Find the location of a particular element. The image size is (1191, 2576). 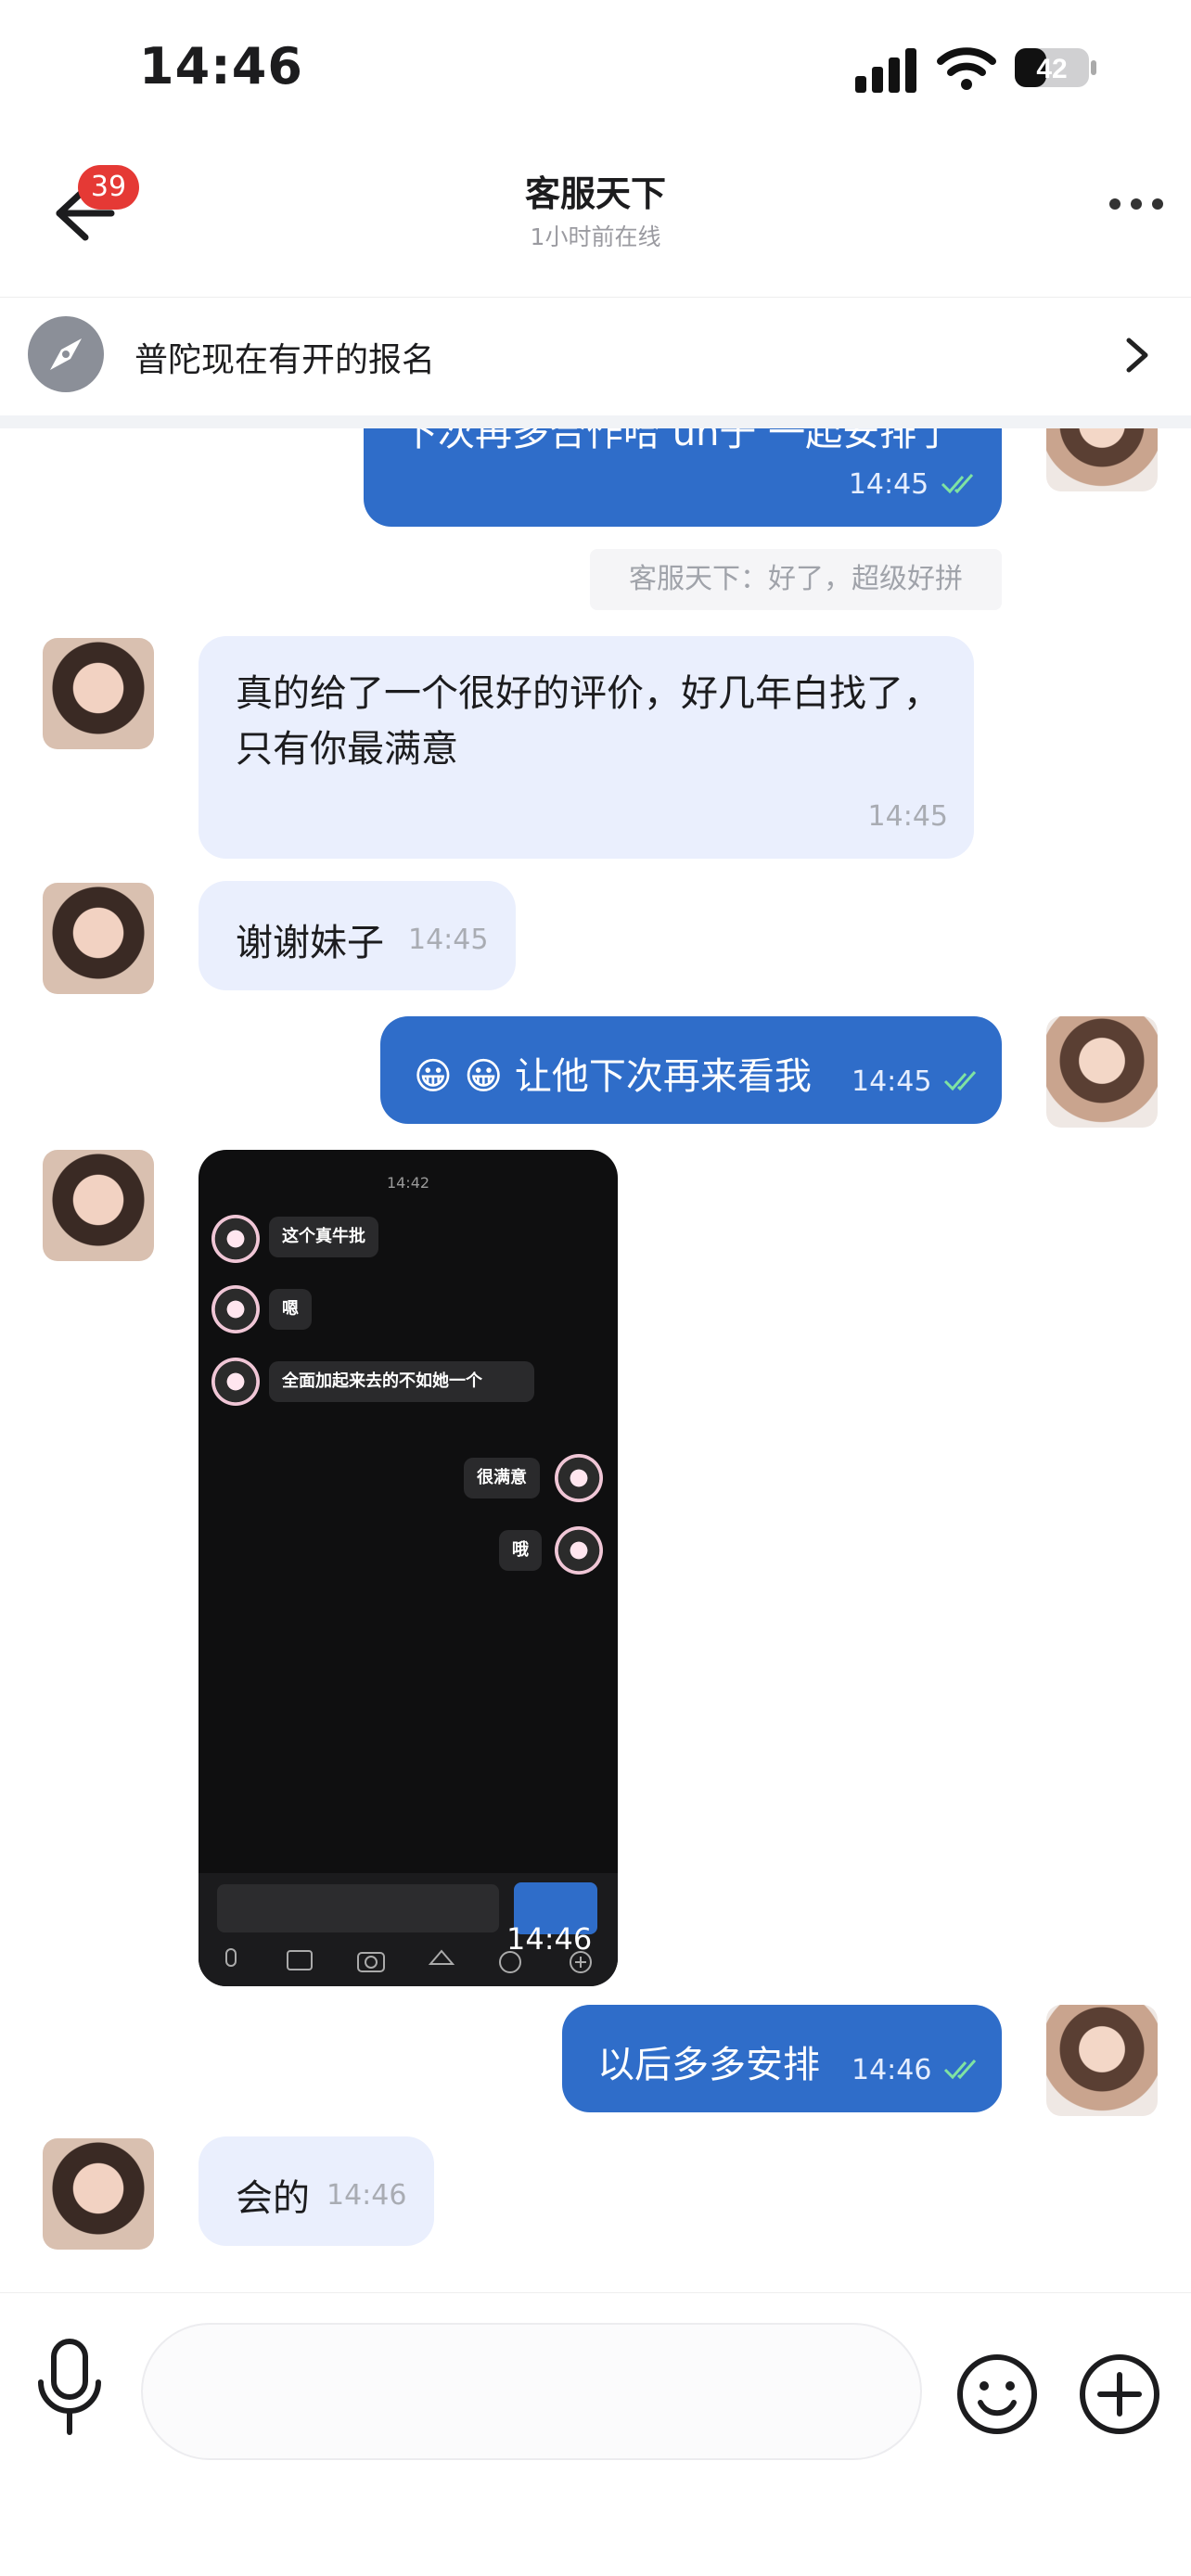

screenshot-message: 嗯 is located at coordinates (290, 1310).